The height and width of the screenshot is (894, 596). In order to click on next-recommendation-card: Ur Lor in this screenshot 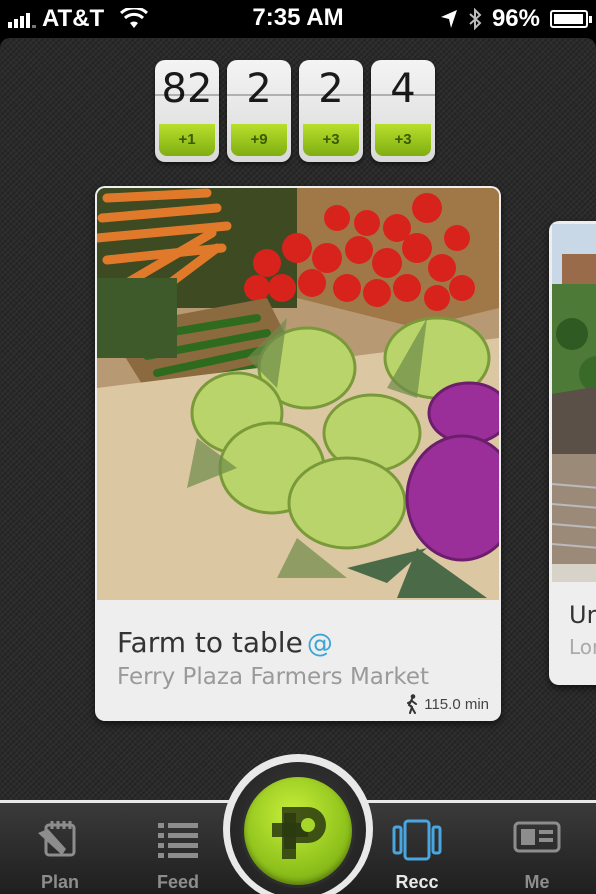, I will do `click(572, 453)`.